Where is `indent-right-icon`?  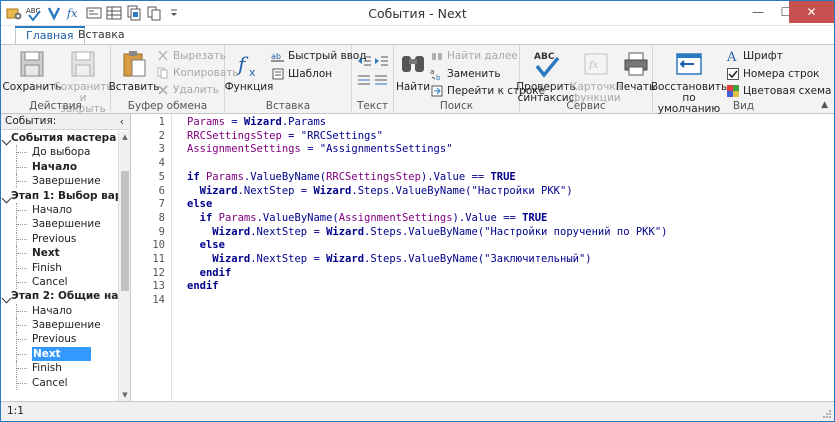
indent-right-icon is located at coordinates (381, 61).